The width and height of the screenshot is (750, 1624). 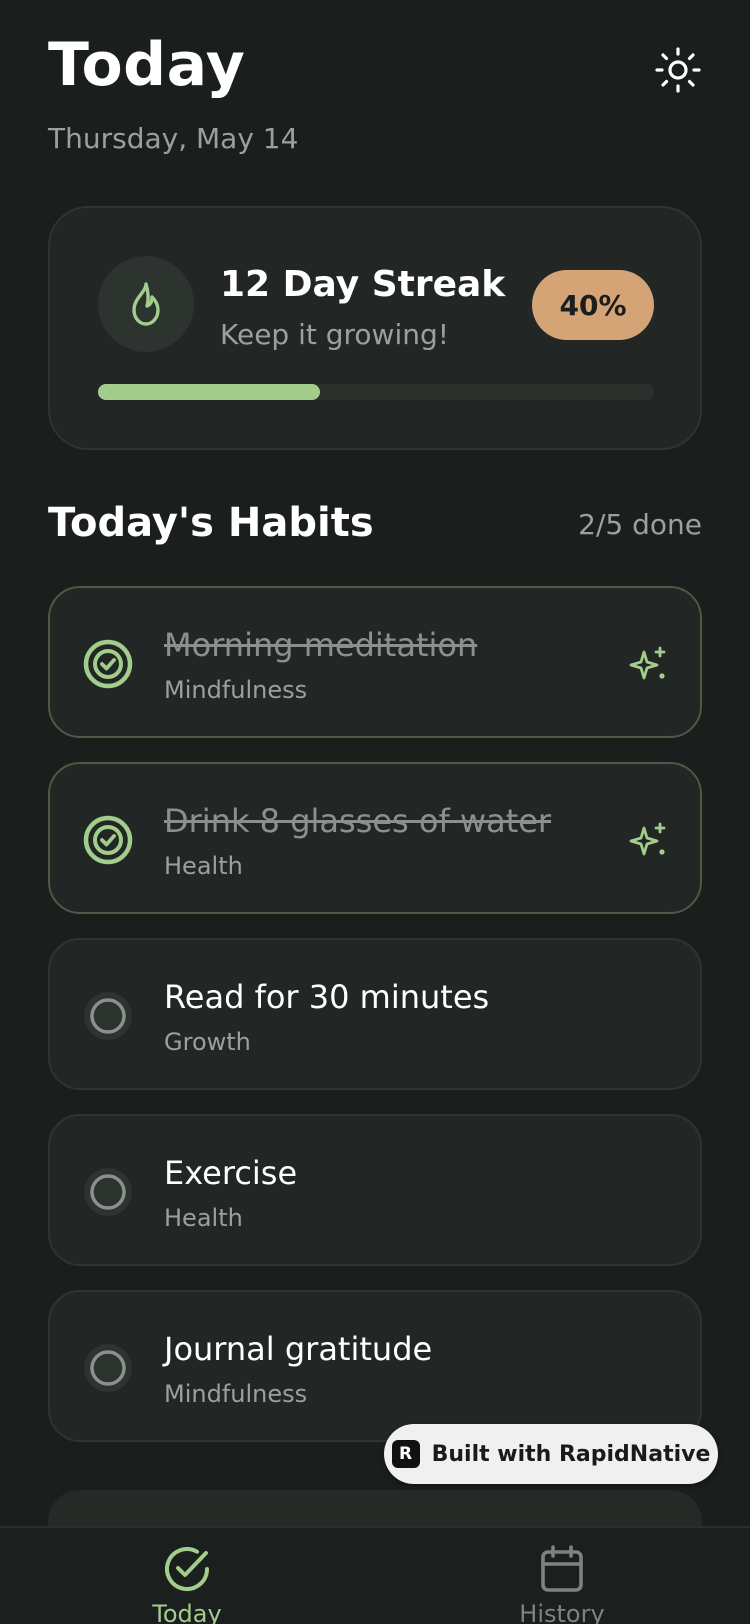 I want to click on theme-toggle-button, so click(x=678, y=70).